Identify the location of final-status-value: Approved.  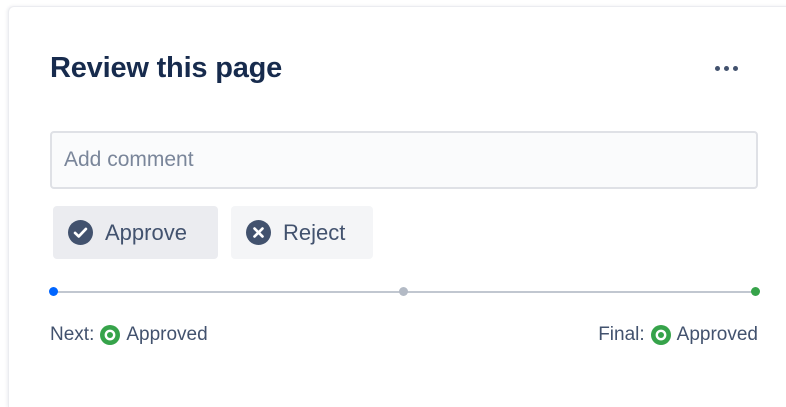
(717, 334).